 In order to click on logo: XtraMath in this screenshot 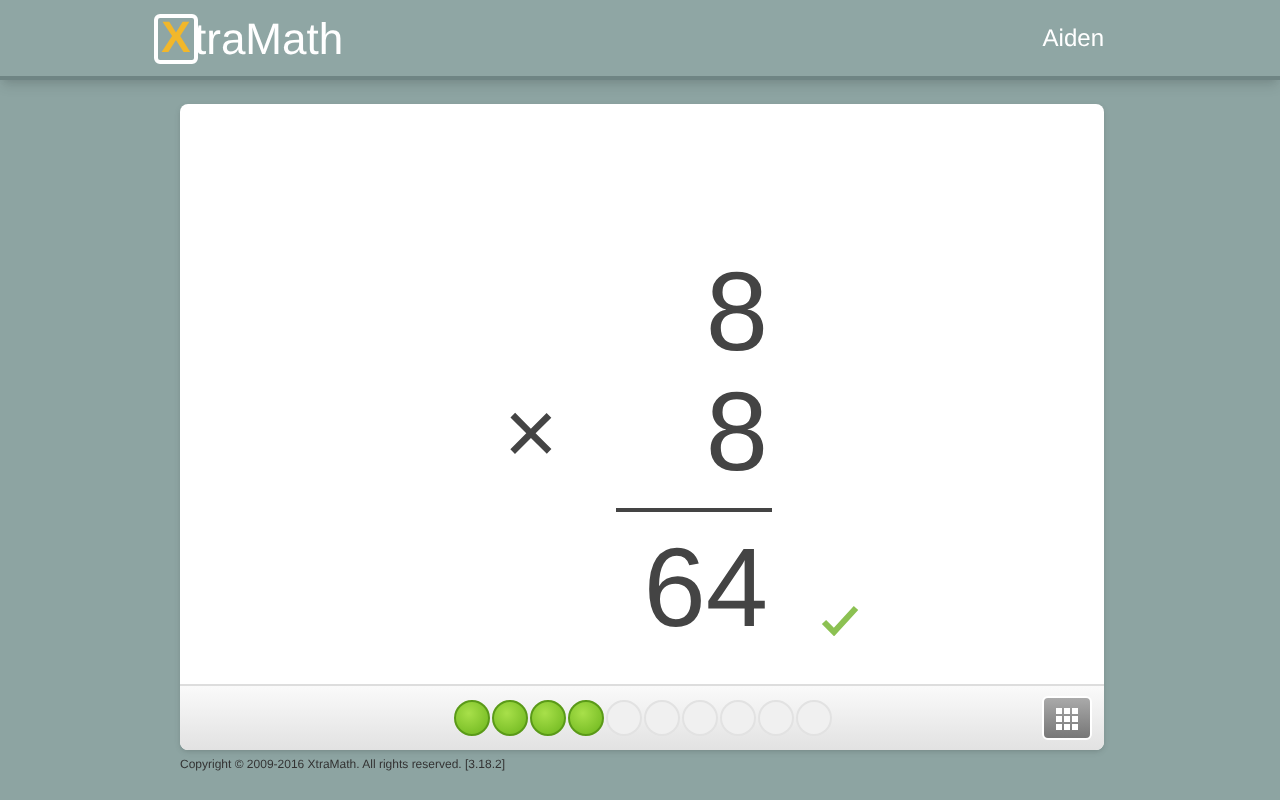, I will do `click(249, 38)`.